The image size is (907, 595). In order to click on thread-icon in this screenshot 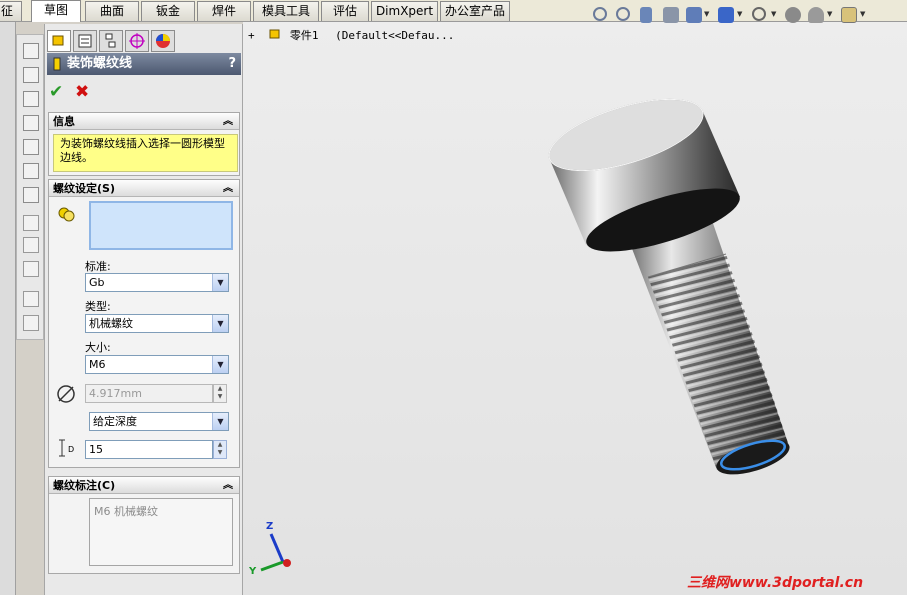, I will do `click(57, 64)`.